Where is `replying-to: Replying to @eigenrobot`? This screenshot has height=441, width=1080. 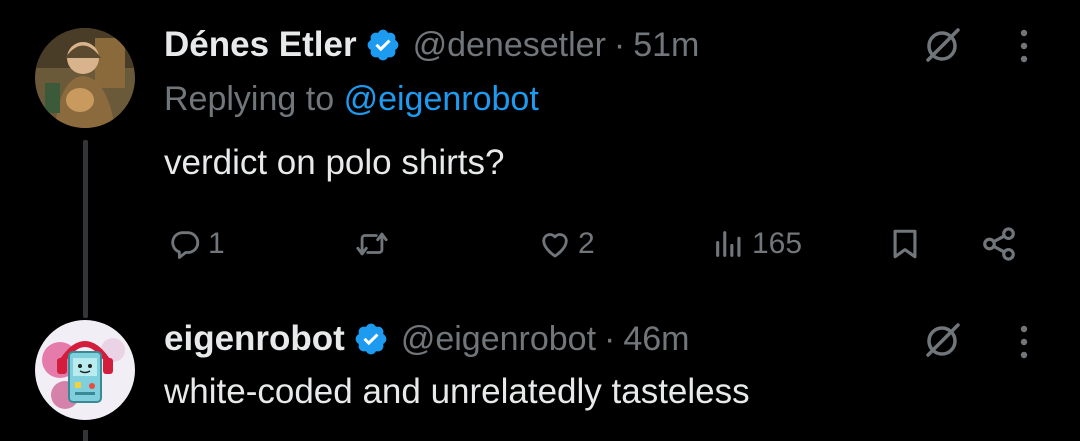 replying-to: Replying to @eigenrobot is located at coordinates (351, 99).